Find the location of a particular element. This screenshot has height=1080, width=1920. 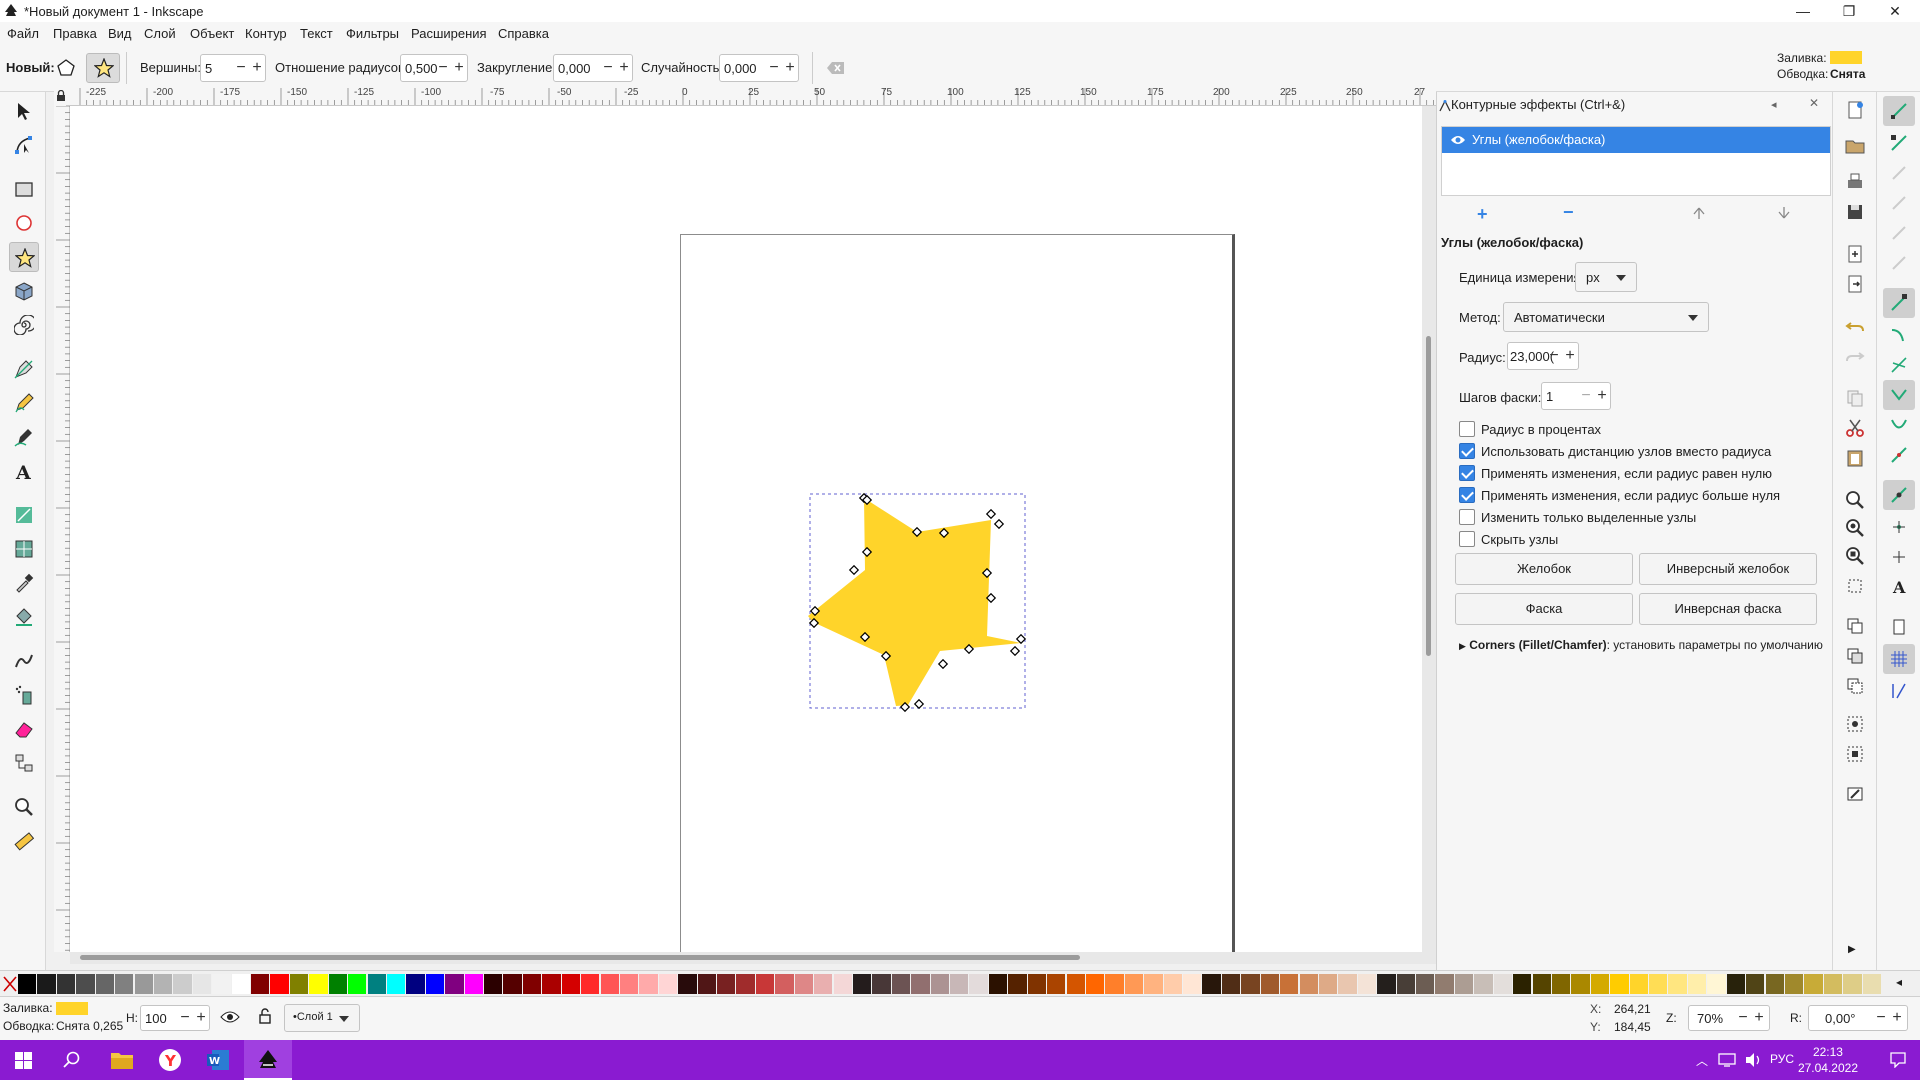

opacity-increment: + is located at coordinates (201, 1018).